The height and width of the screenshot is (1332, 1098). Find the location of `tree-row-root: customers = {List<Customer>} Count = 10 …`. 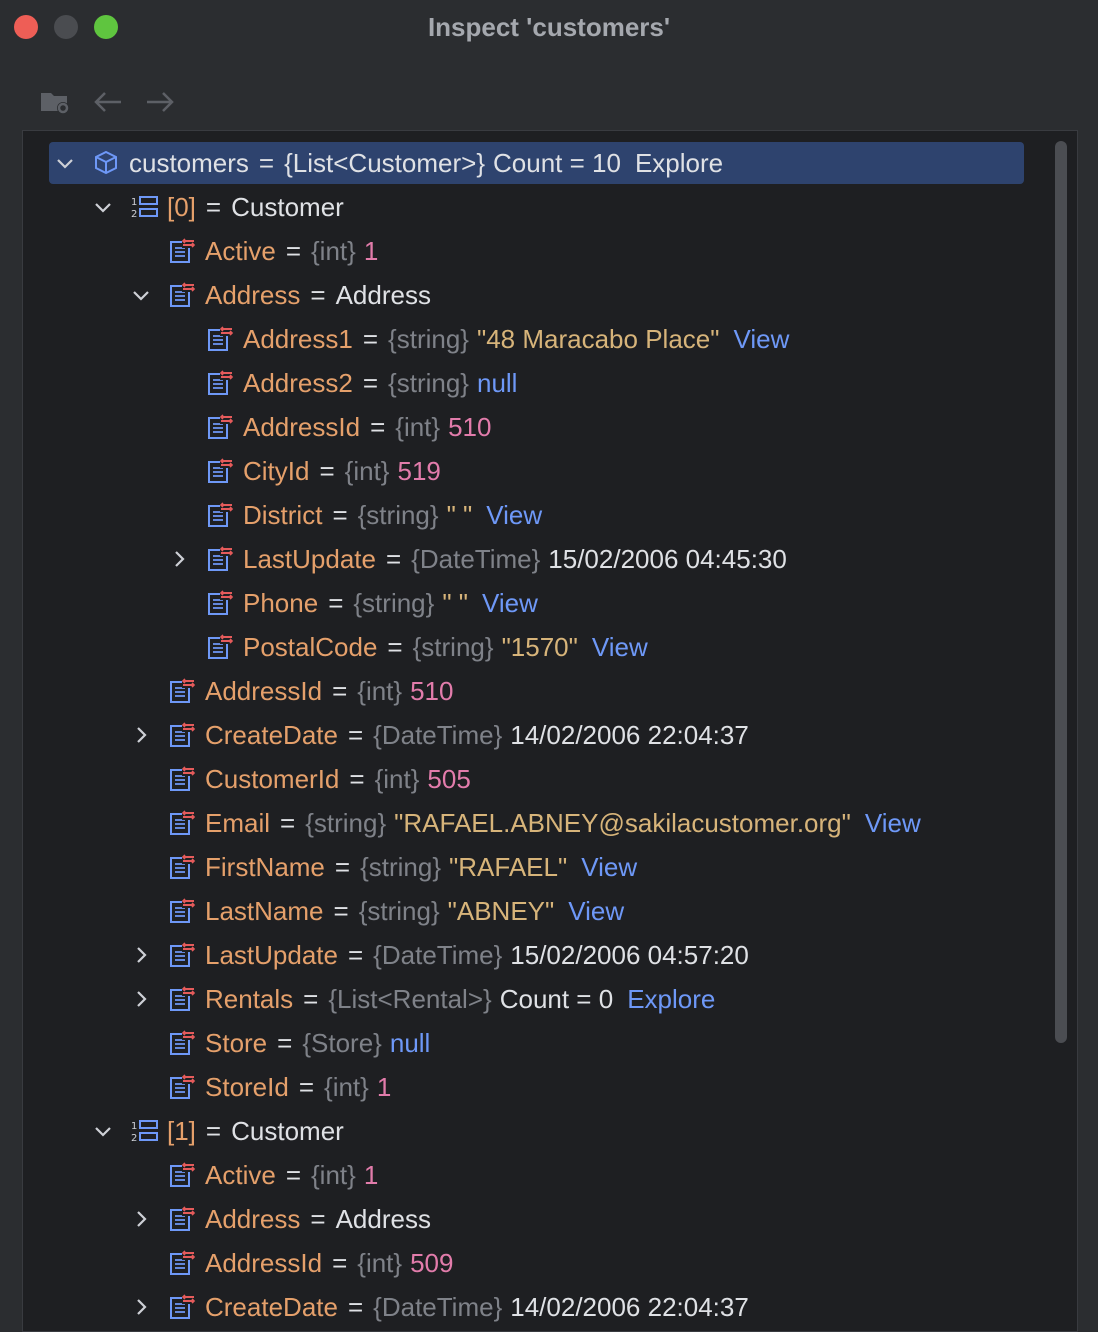

tree-row-root: customers = {List<Customer>} Count = 10 … is located at coordinates (538, 163).